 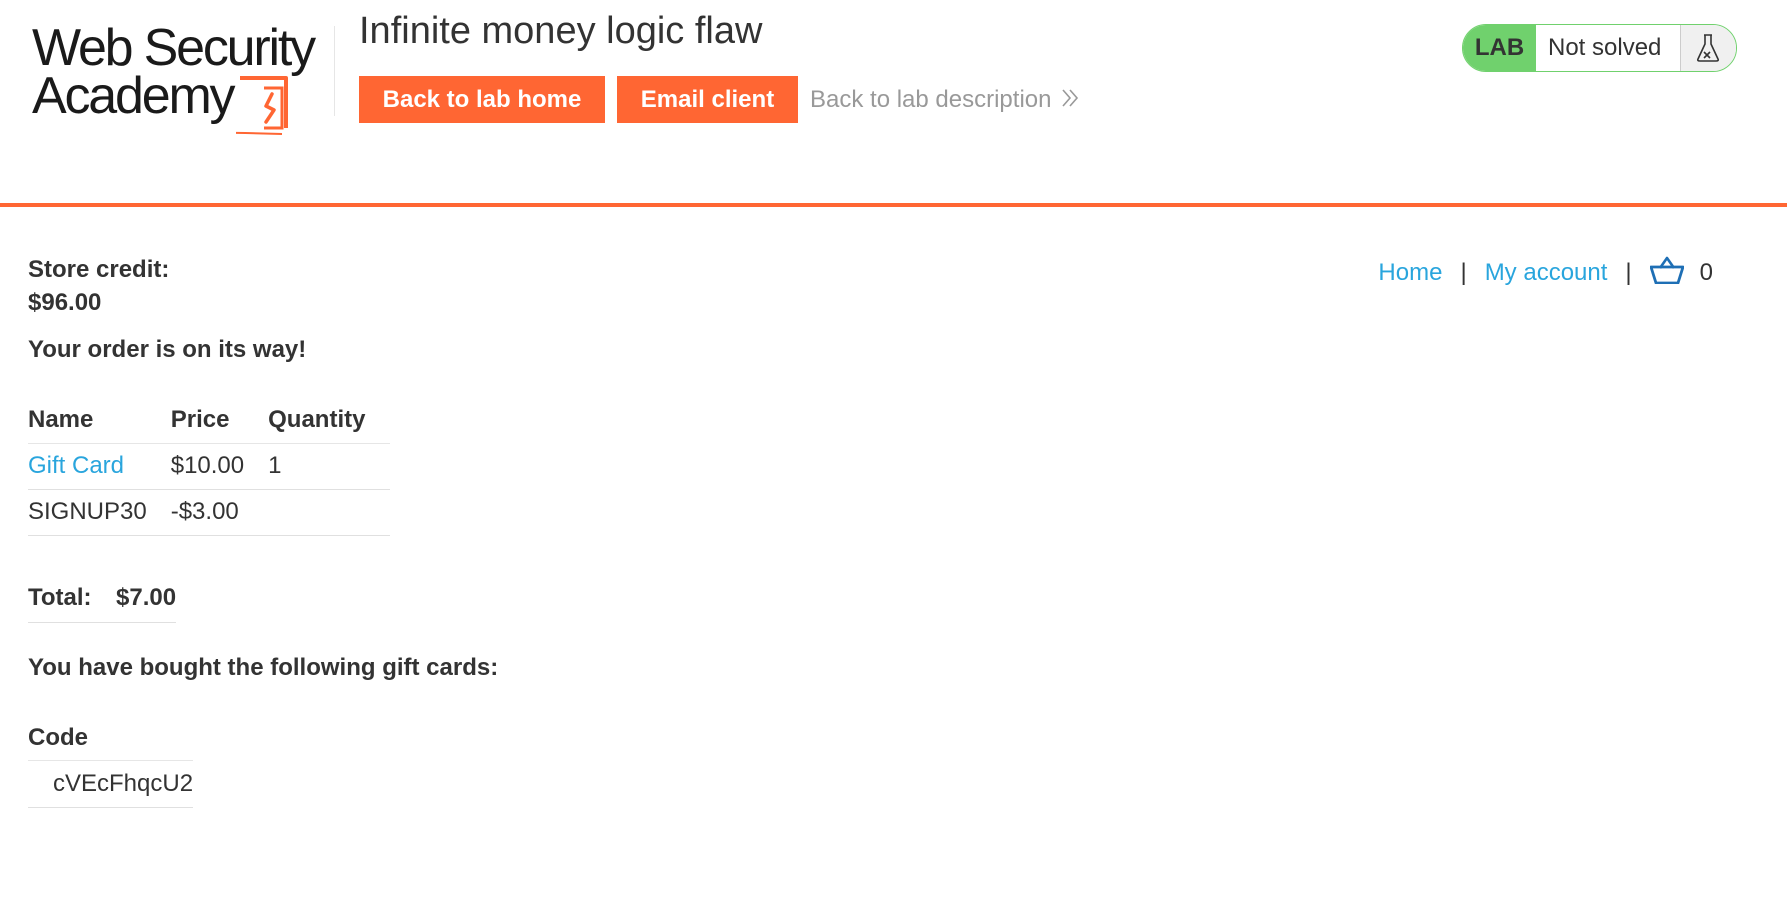 What do you see at coordinates (262, 105) in the screenshot?
I see `academy-logo-mark-icon` at bounding box center [262, 105].